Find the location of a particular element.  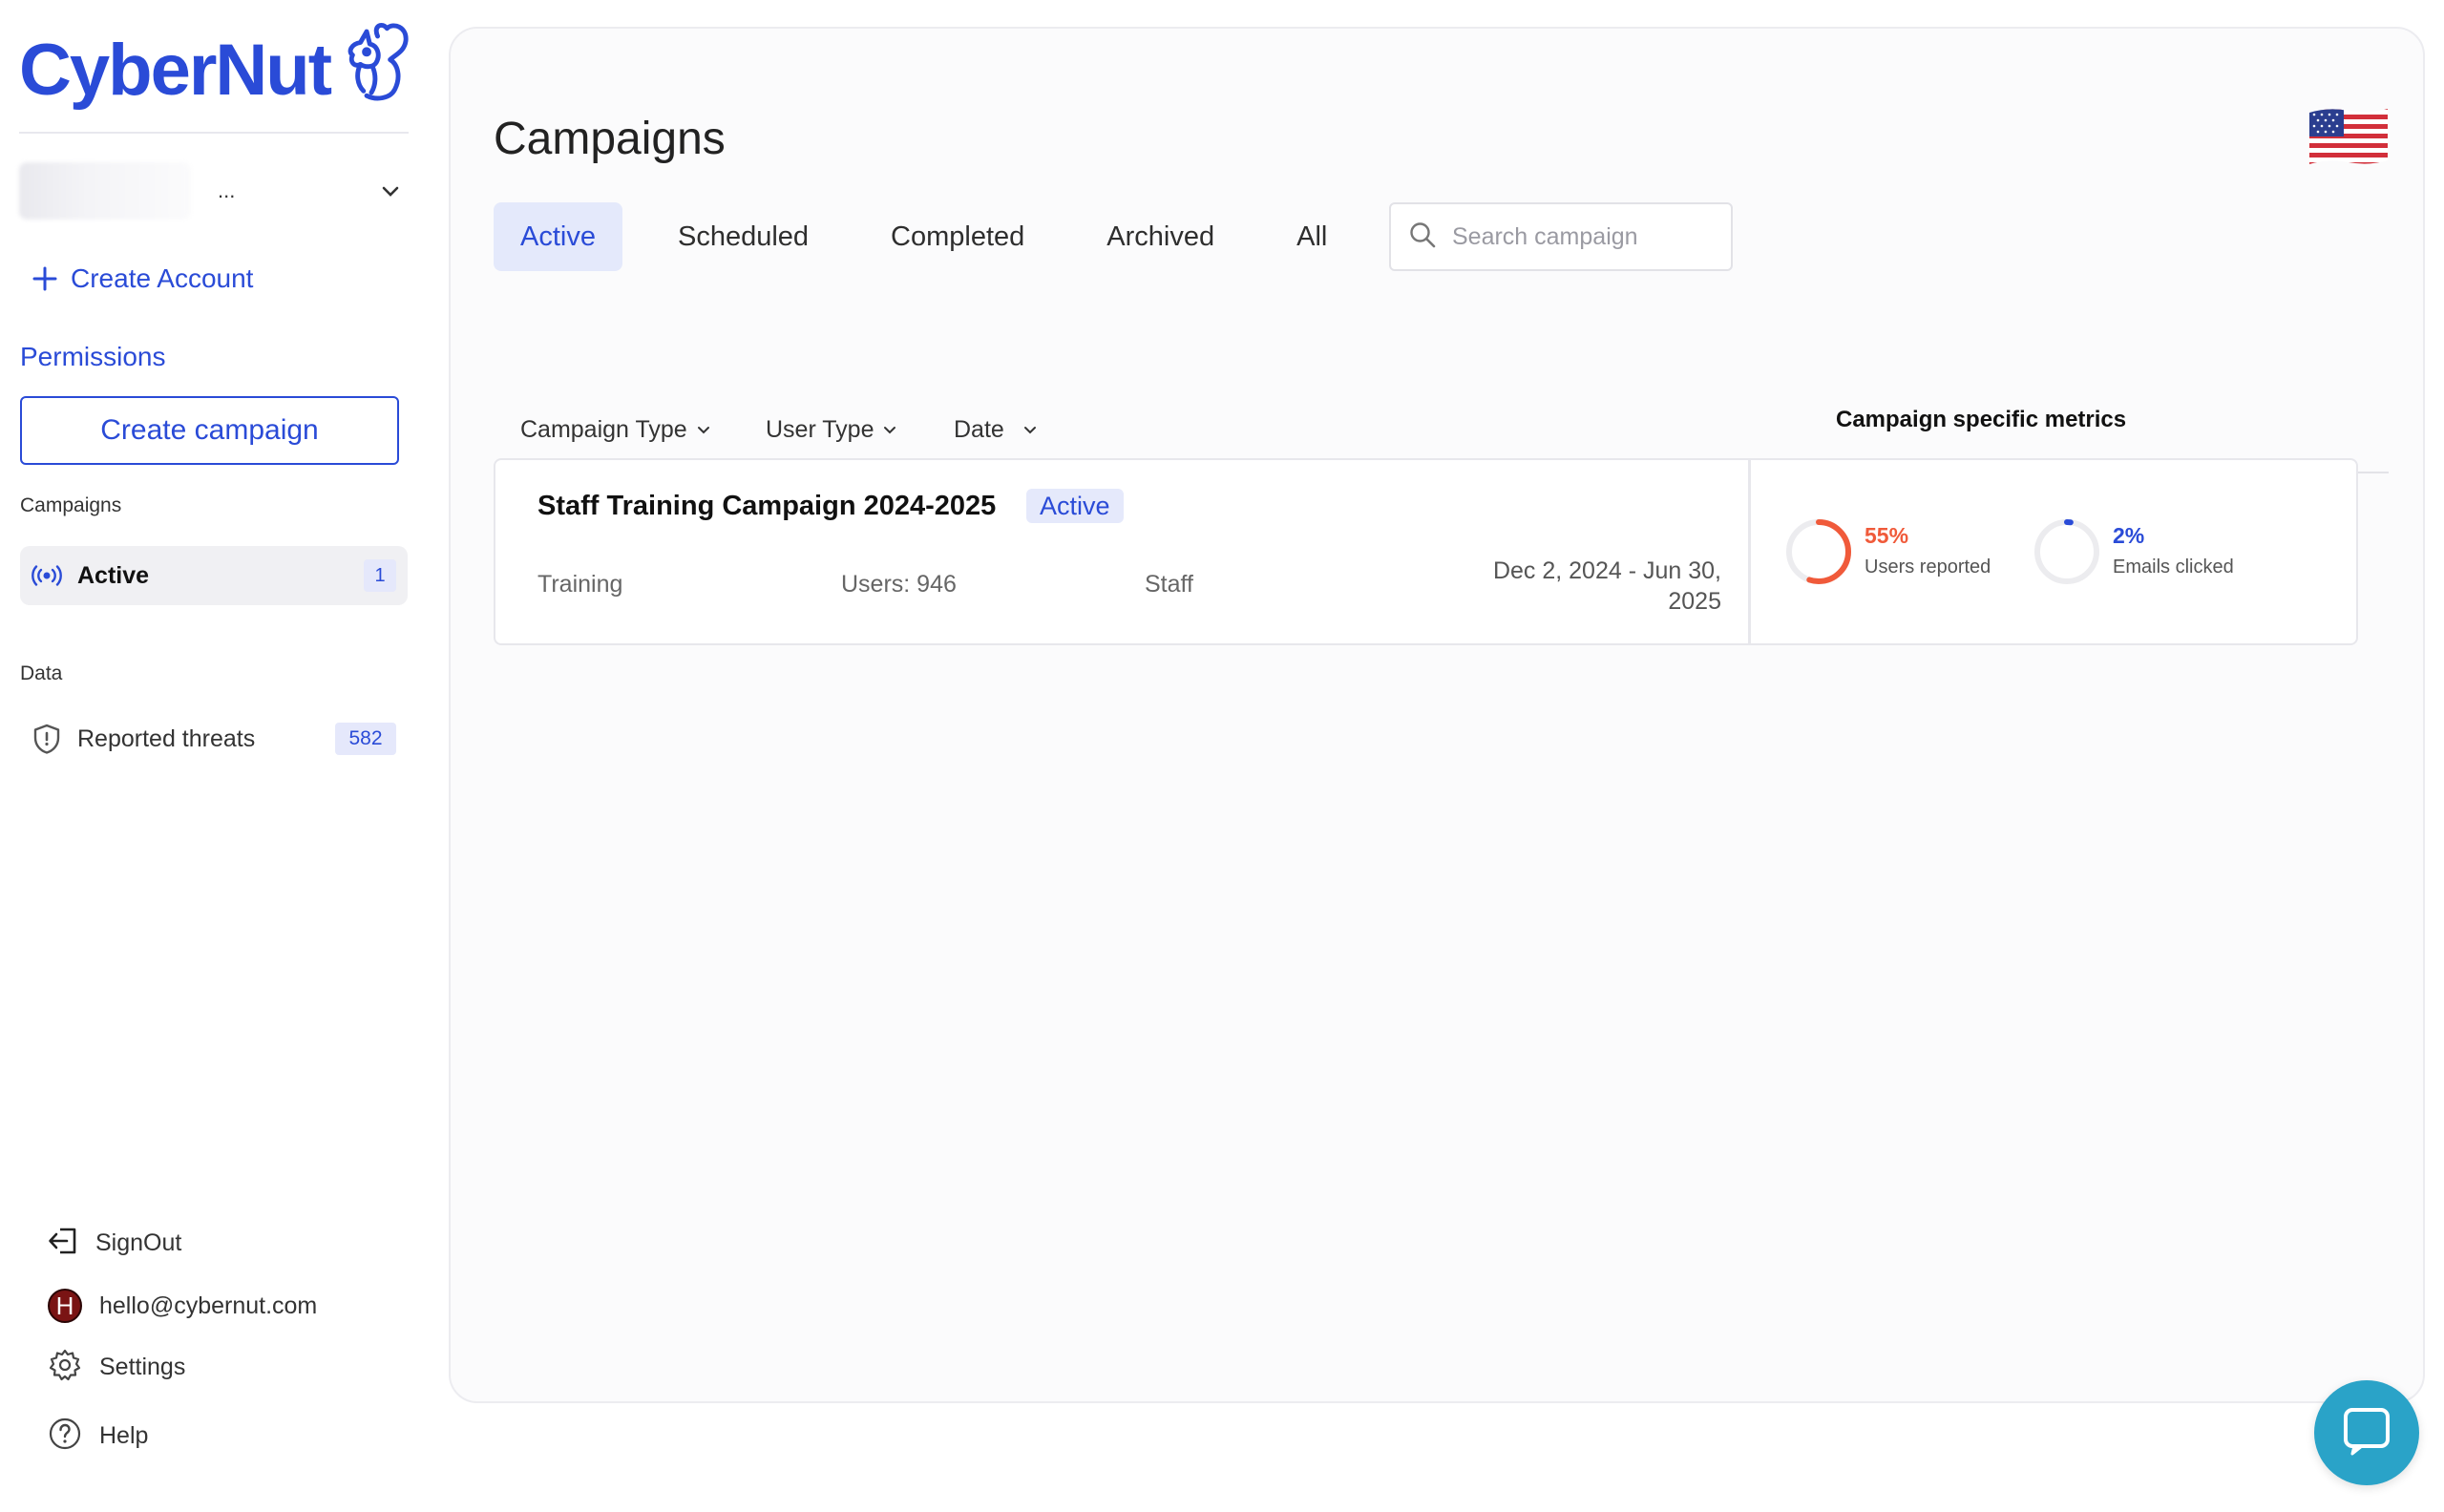

sign-out-icon is located at coordinates (63, 1244).